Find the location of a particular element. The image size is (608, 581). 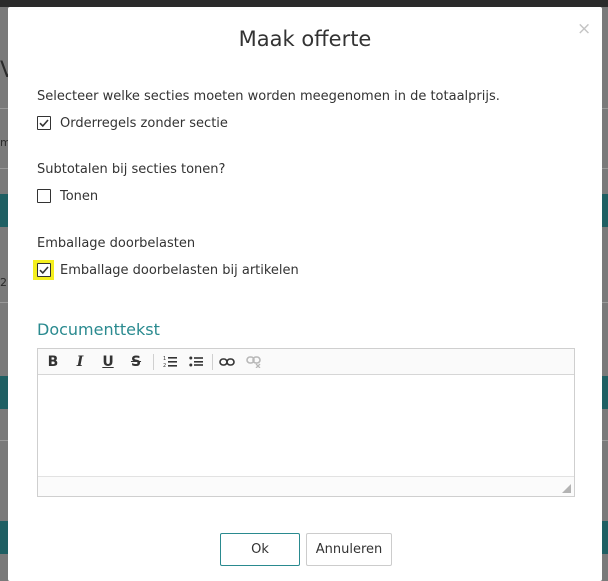

packaging-checkbox-wrap is located at coordinates (43, 270).